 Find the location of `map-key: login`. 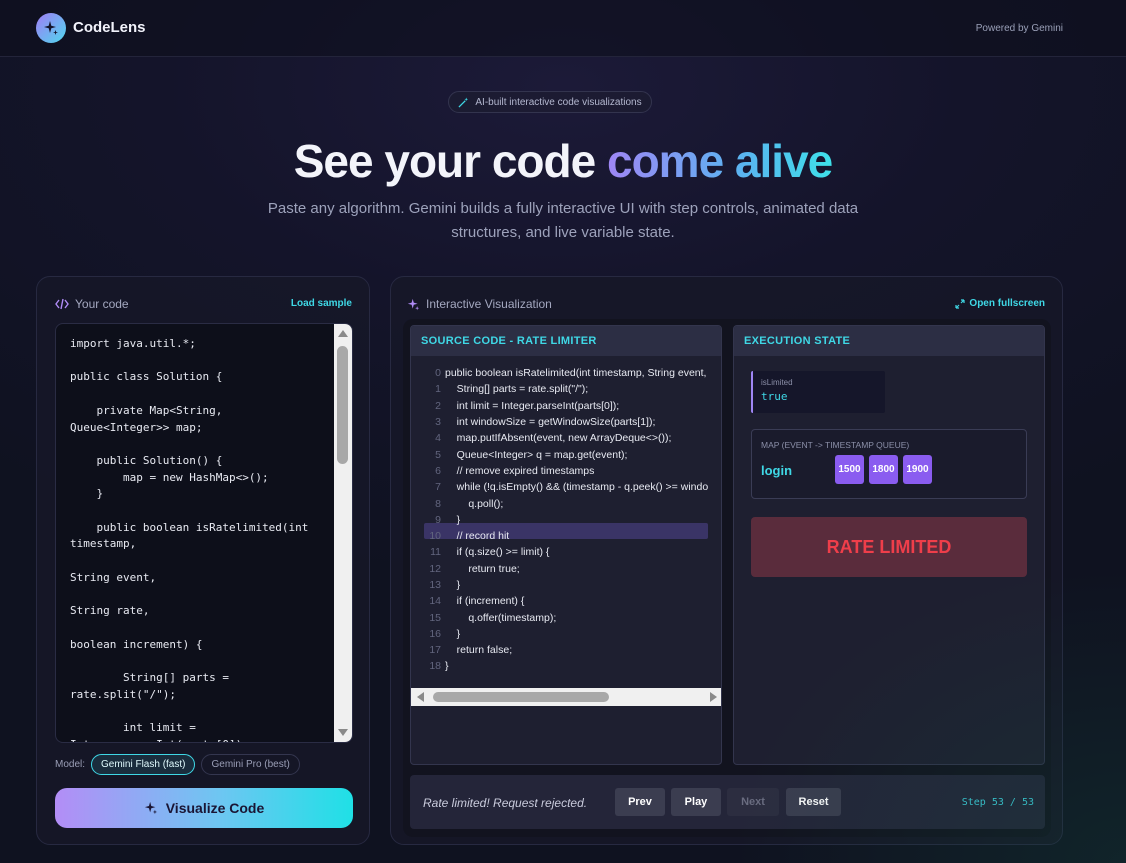

map-key: login is located at coordinates (777, 470).